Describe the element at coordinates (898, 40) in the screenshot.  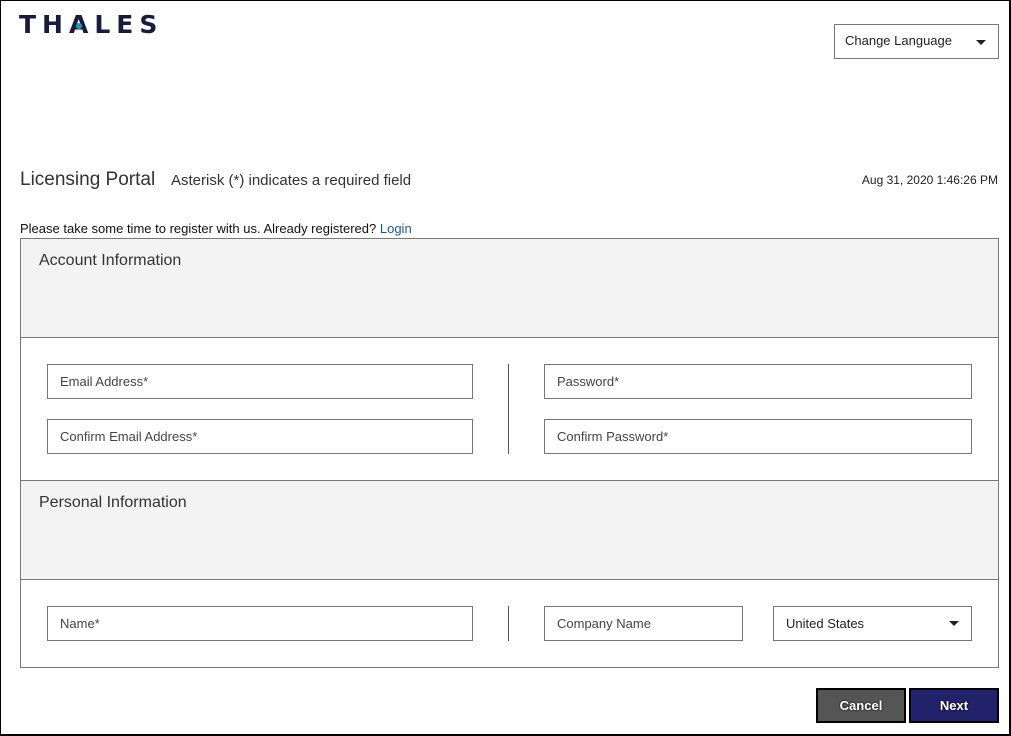
I see `change-language-label: Change Language` at that location.